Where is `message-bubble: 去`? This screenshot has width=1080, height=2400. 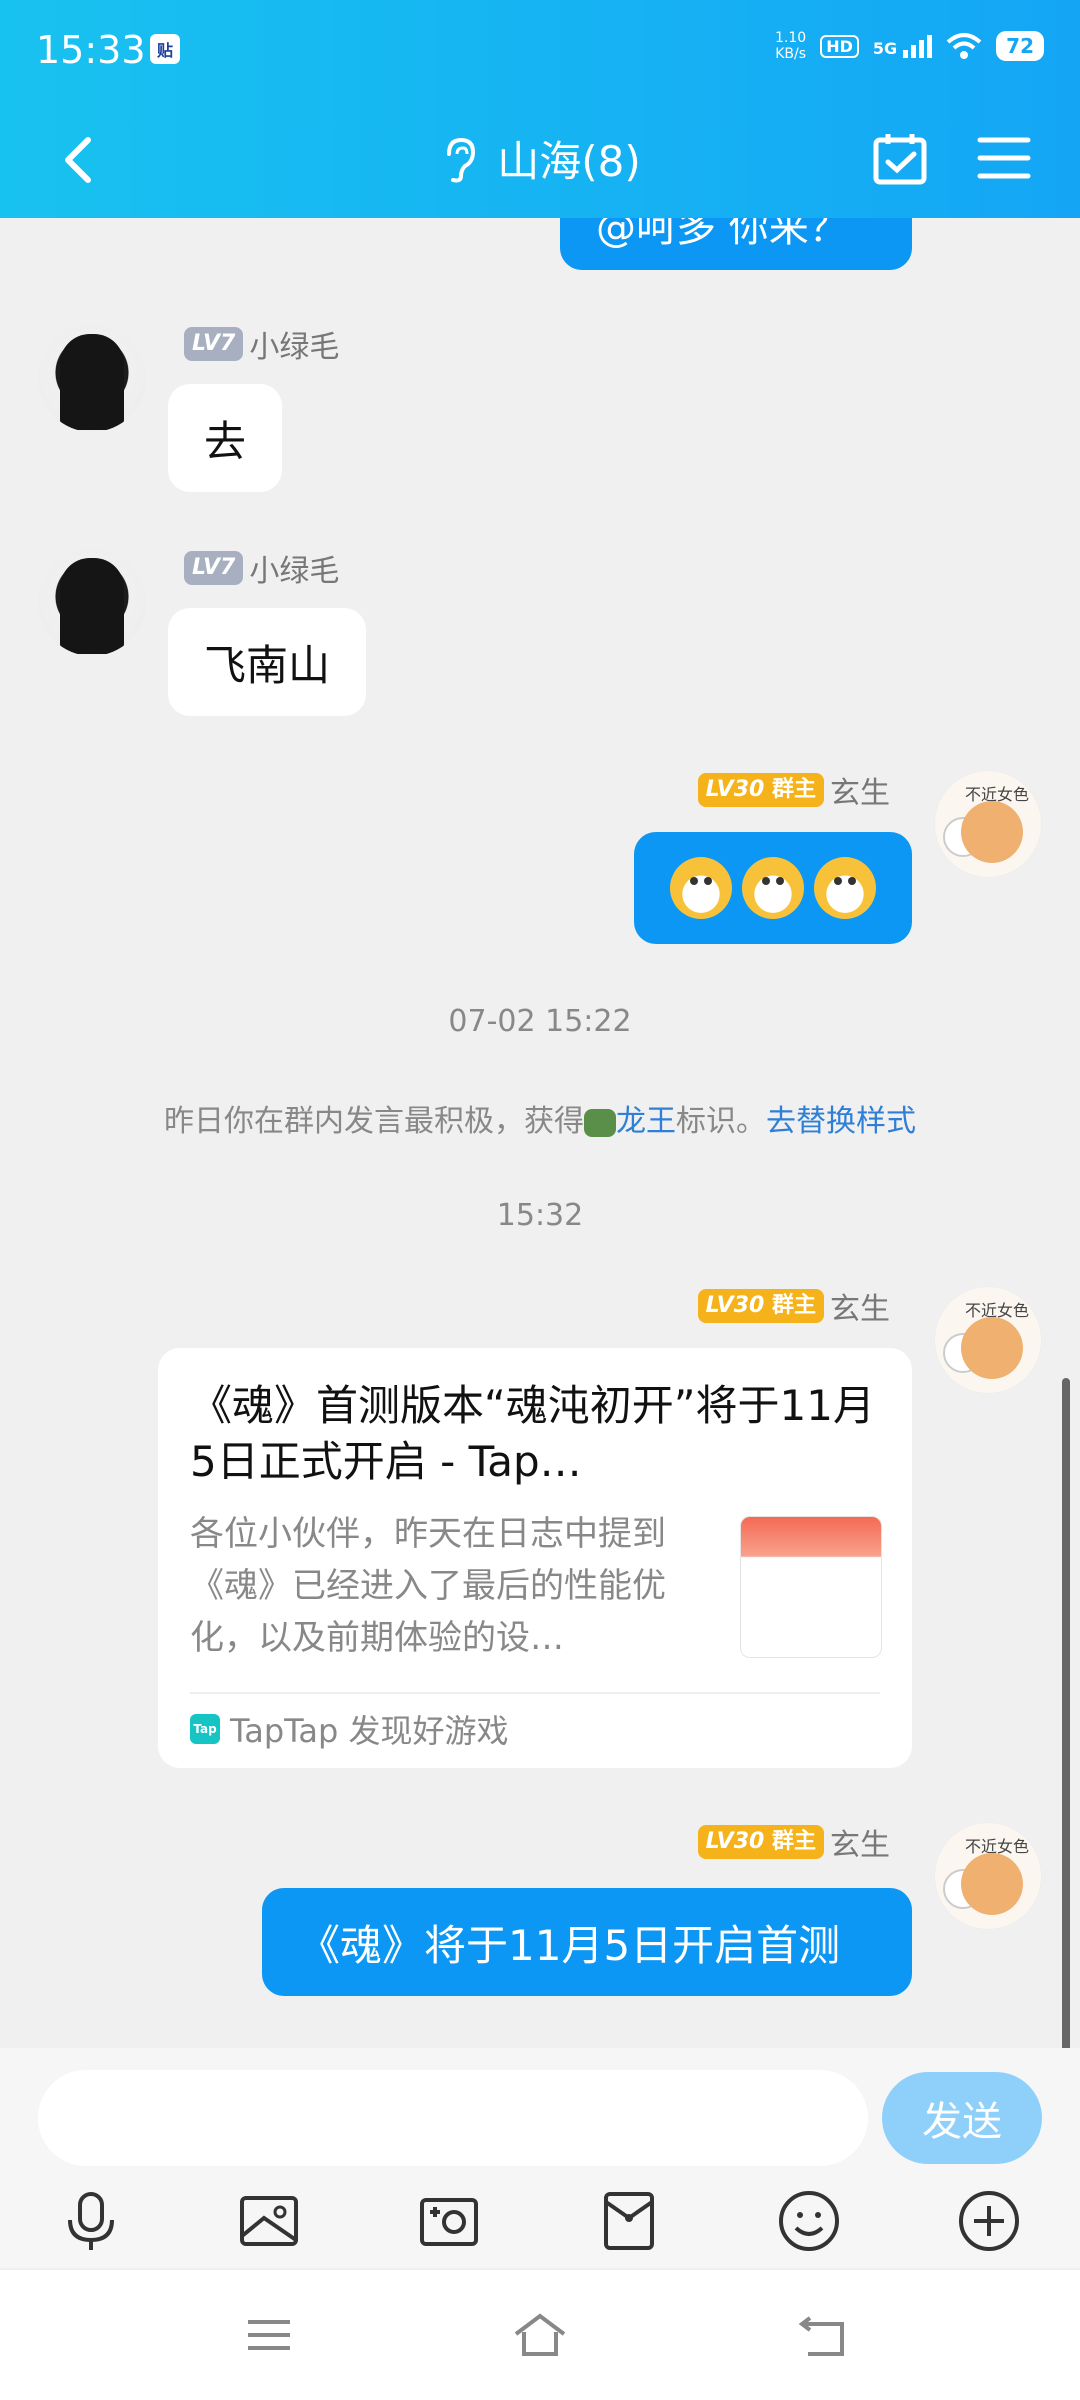 message-bubble: 去 is located at coordinates (225, 438).